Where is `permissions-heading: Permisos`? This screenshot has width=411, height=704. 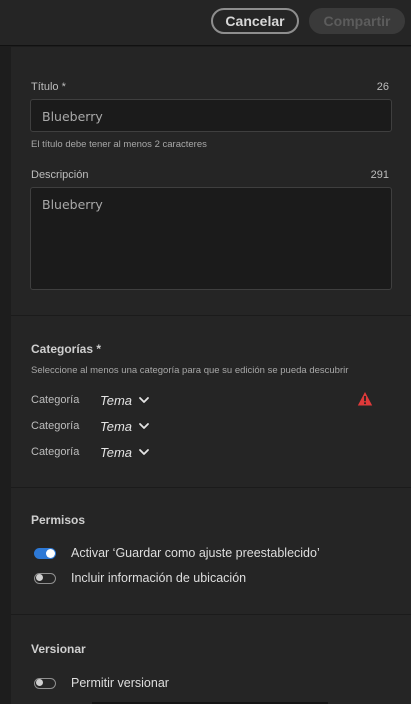 permissions-heading: Permisos is located at coordinates (58, 520).